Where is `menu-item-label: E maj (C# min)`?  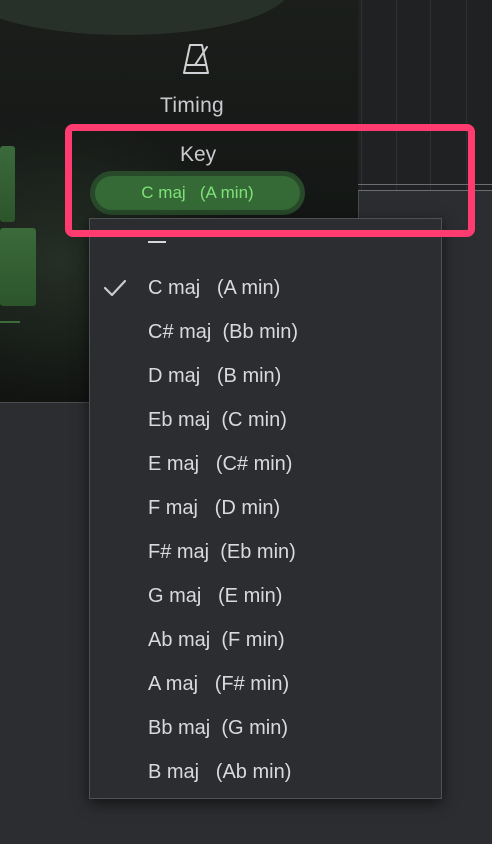 menu-item-label: E maj (C# min) is located at coordinates (220, 463).